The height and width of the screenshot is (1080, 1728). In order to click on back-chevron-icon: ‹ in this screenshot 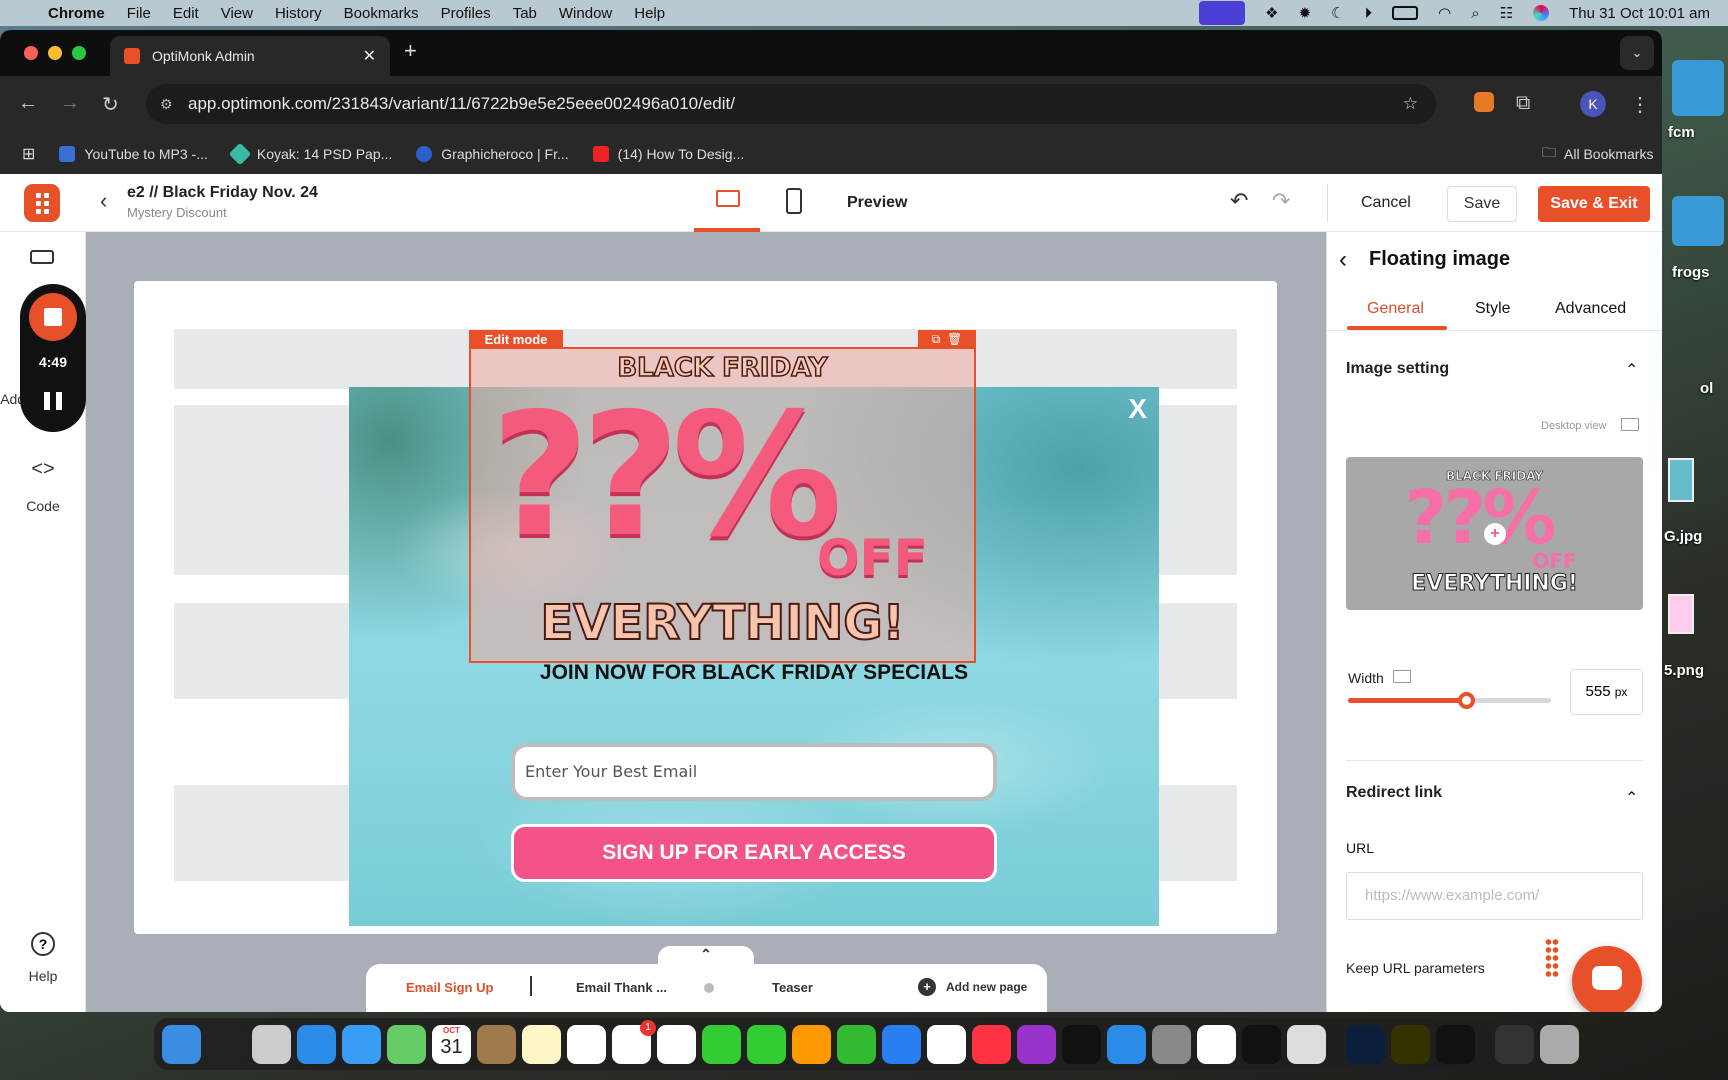, I will do `click(103, 201)`.